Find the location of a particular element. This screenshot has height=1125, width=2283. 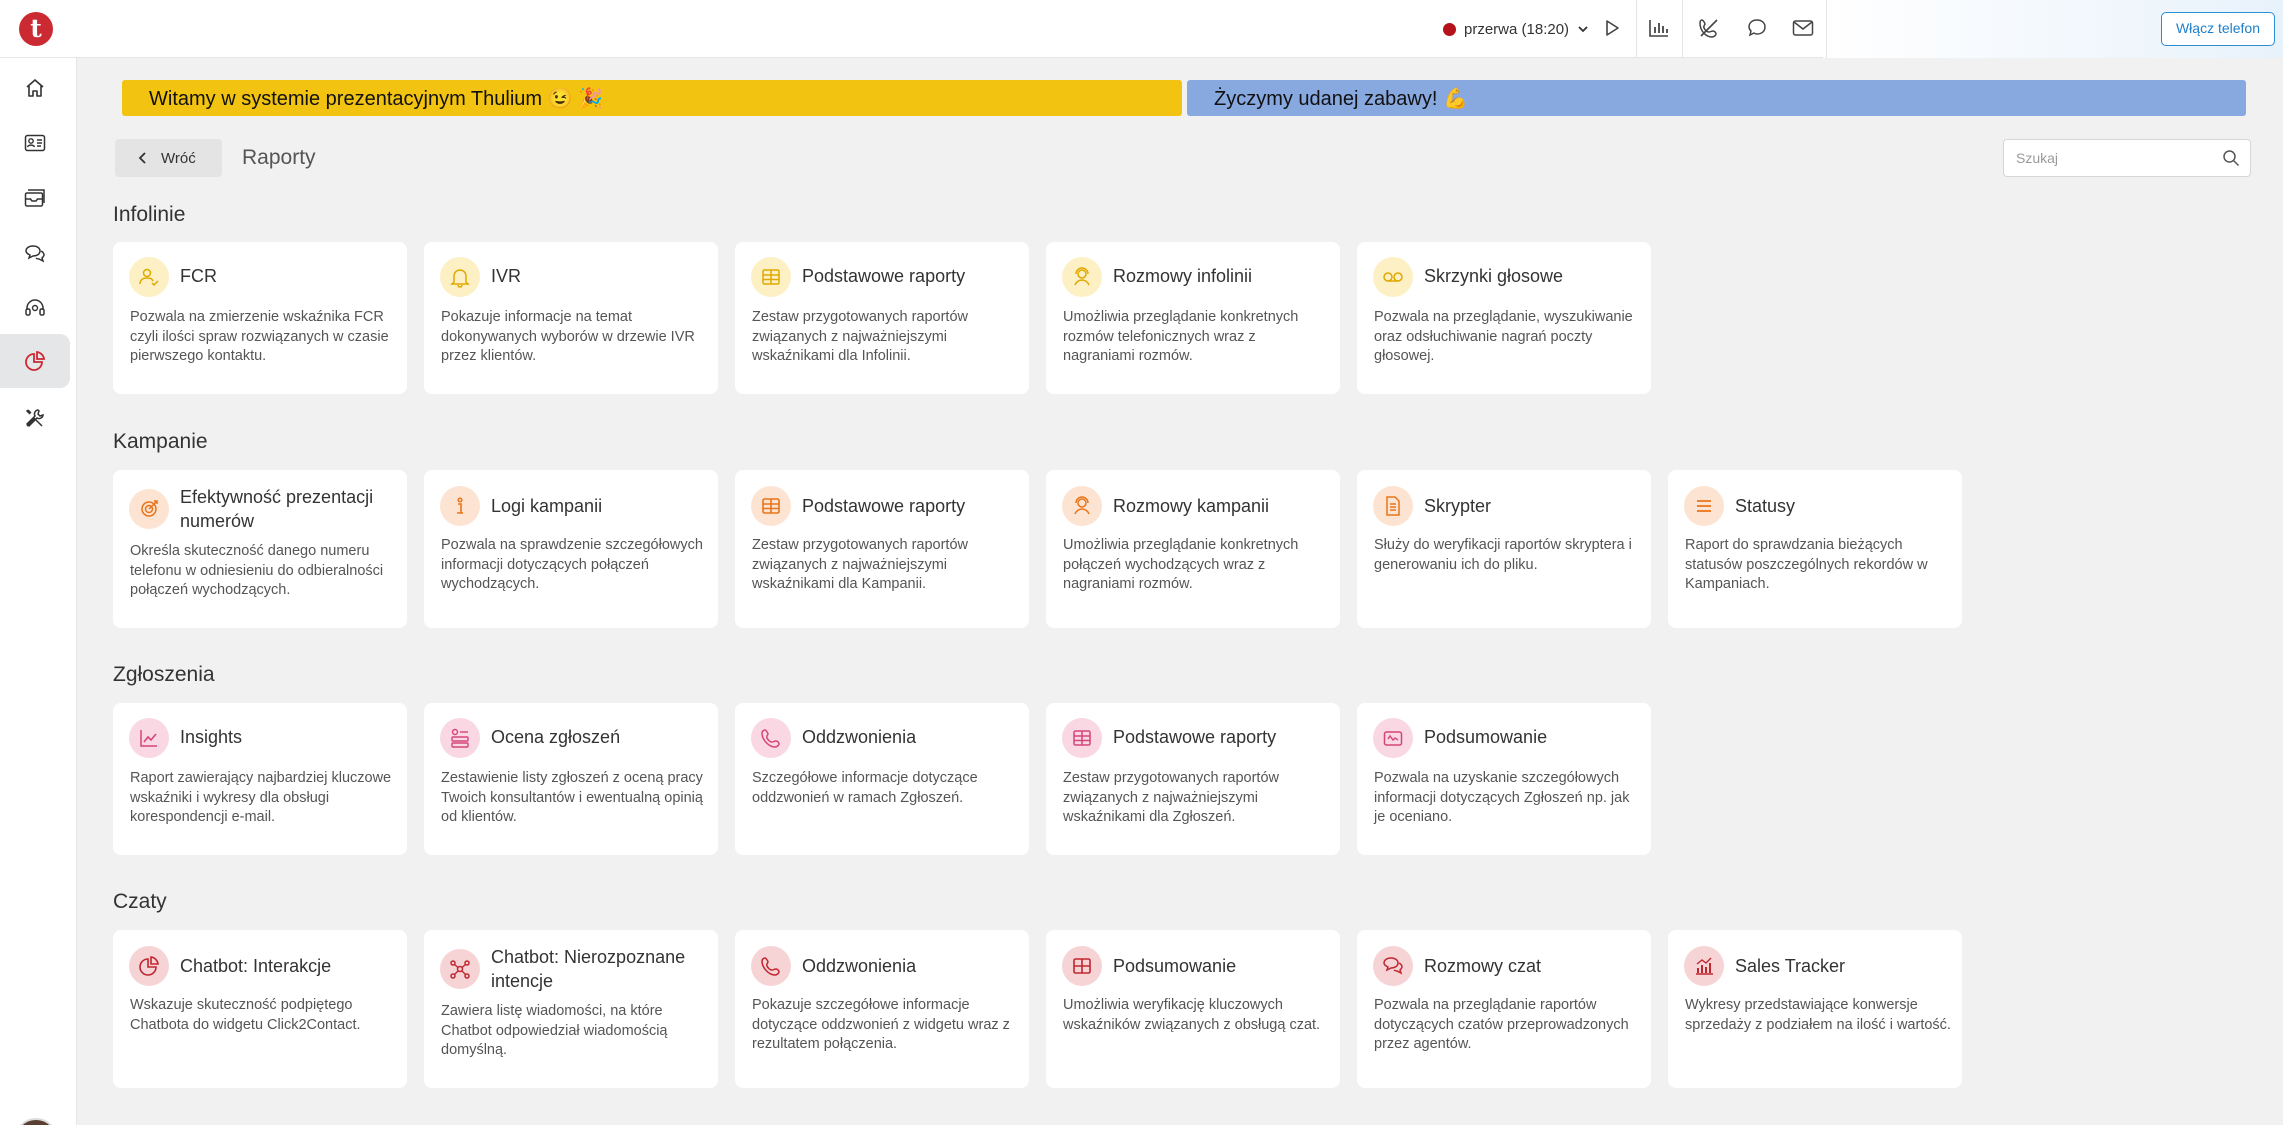

user-avatar is located at coordinates (36, 1121).